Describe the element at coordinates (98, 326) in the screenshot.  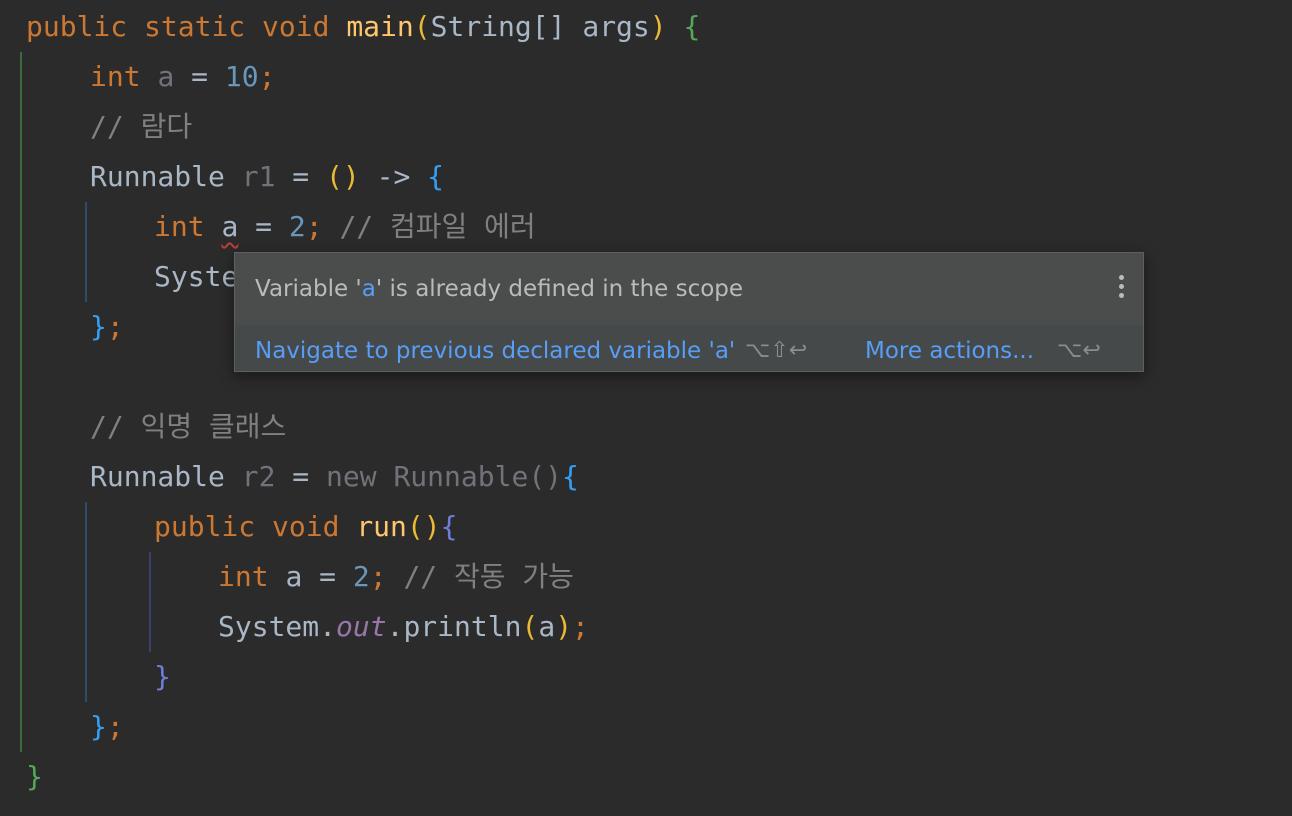
I see `brace-close-r1: }` at that location.